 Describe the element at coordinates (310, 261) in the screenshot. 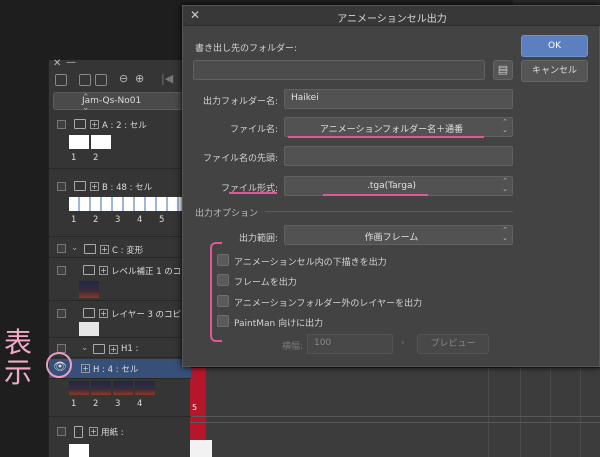

I see `checkbox-label: アニメーションセル内の下描きを出力` at that location.